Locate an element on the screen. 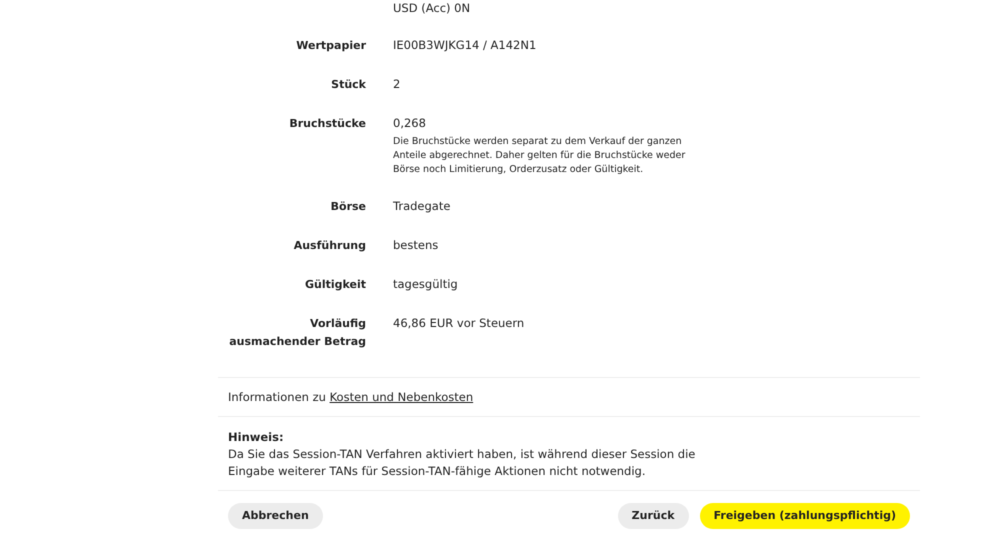 Image resolution: width=999 pixels, height=544 pixels. field-label: Stück is located at coordinates (348, 84).